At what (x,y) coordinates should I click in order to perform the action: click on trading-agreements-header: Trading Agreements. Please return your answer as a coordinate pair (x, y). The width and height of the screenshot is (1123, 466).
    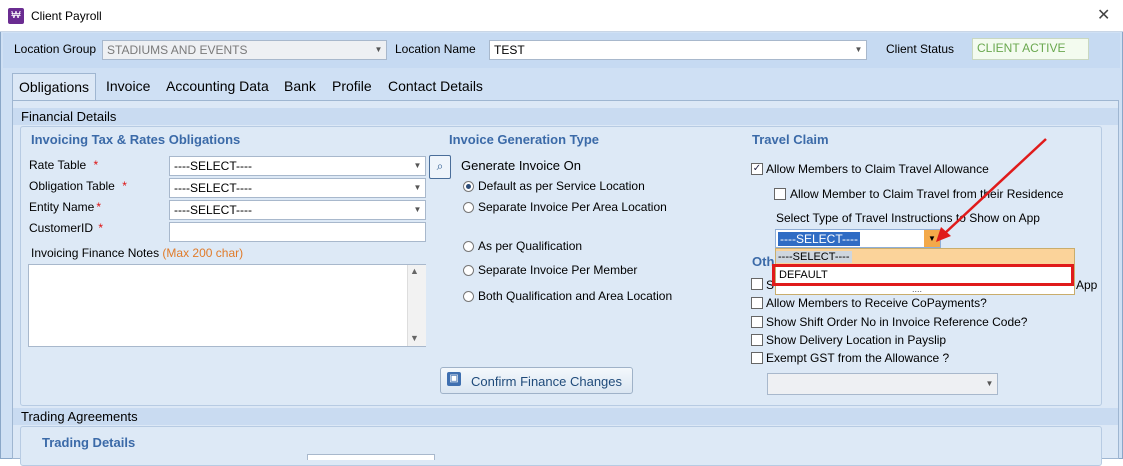
    Looking at the image, I should click on (565, 416).